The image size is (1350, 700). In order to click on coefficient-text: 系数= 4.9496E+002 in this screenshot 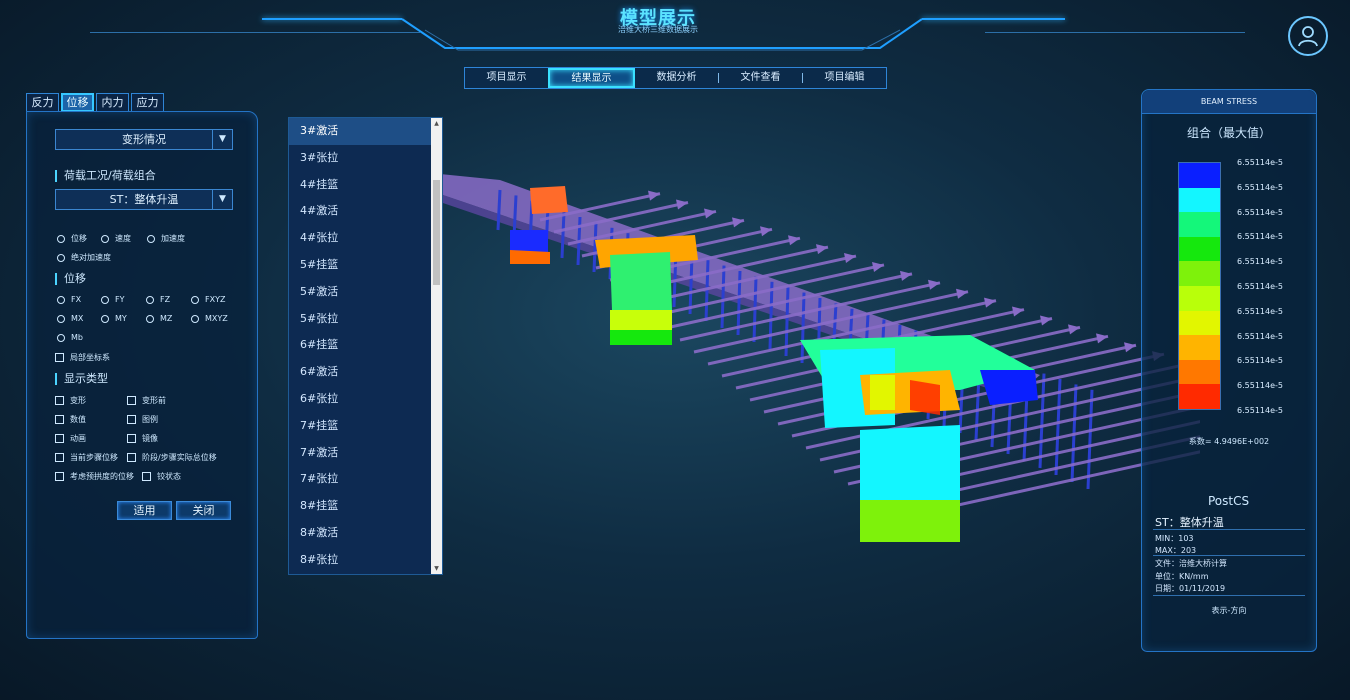, I will do `click(1229, 441)`.